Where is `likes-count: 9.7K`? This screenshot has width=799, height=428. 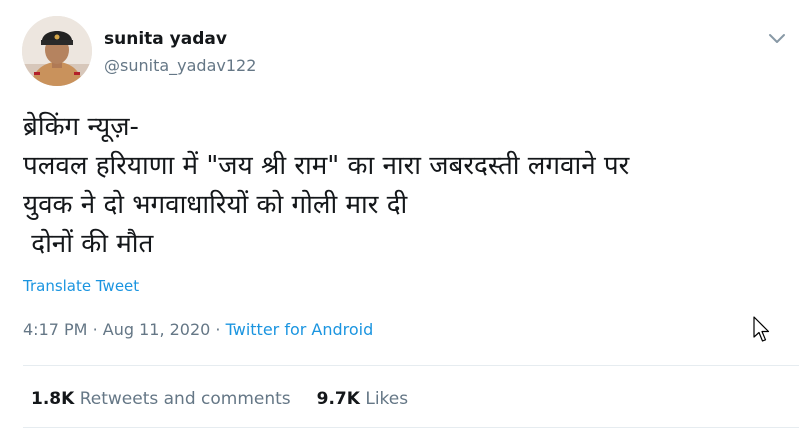
likes-count: 9.7K is located at coordinates (338, 399).